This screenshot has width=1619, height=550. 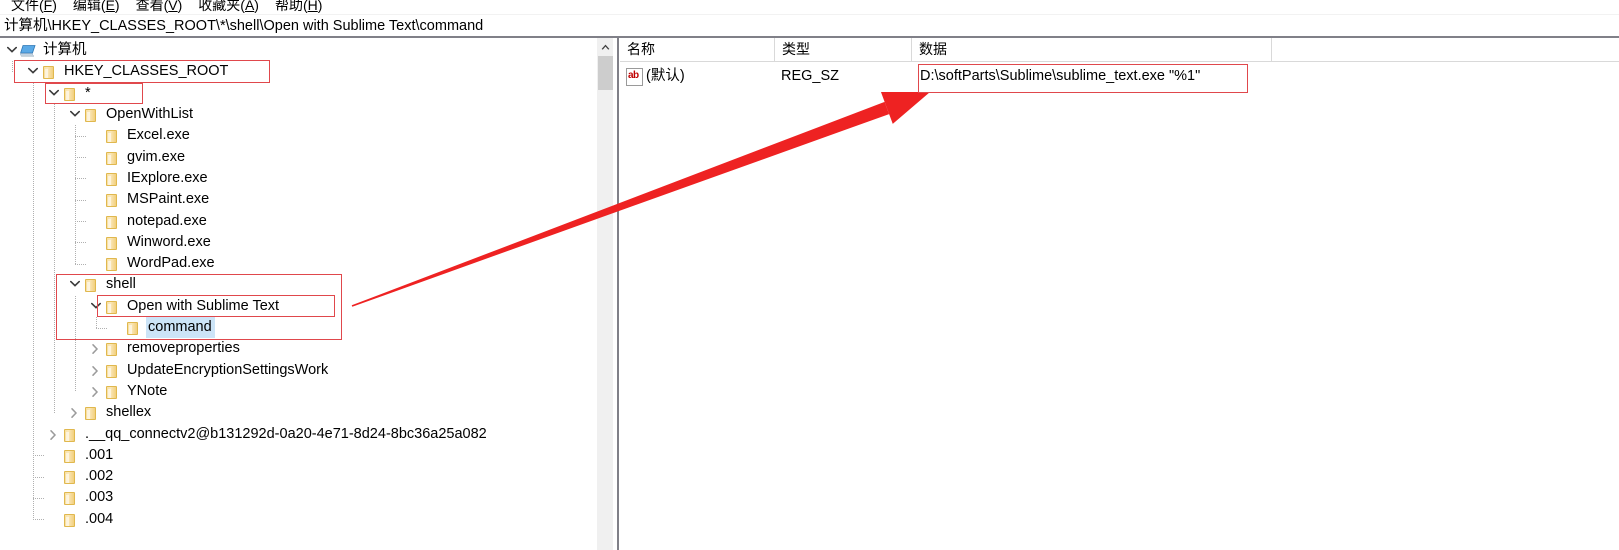 I want to click on tree-node: .001, so click(x=298, y=455).